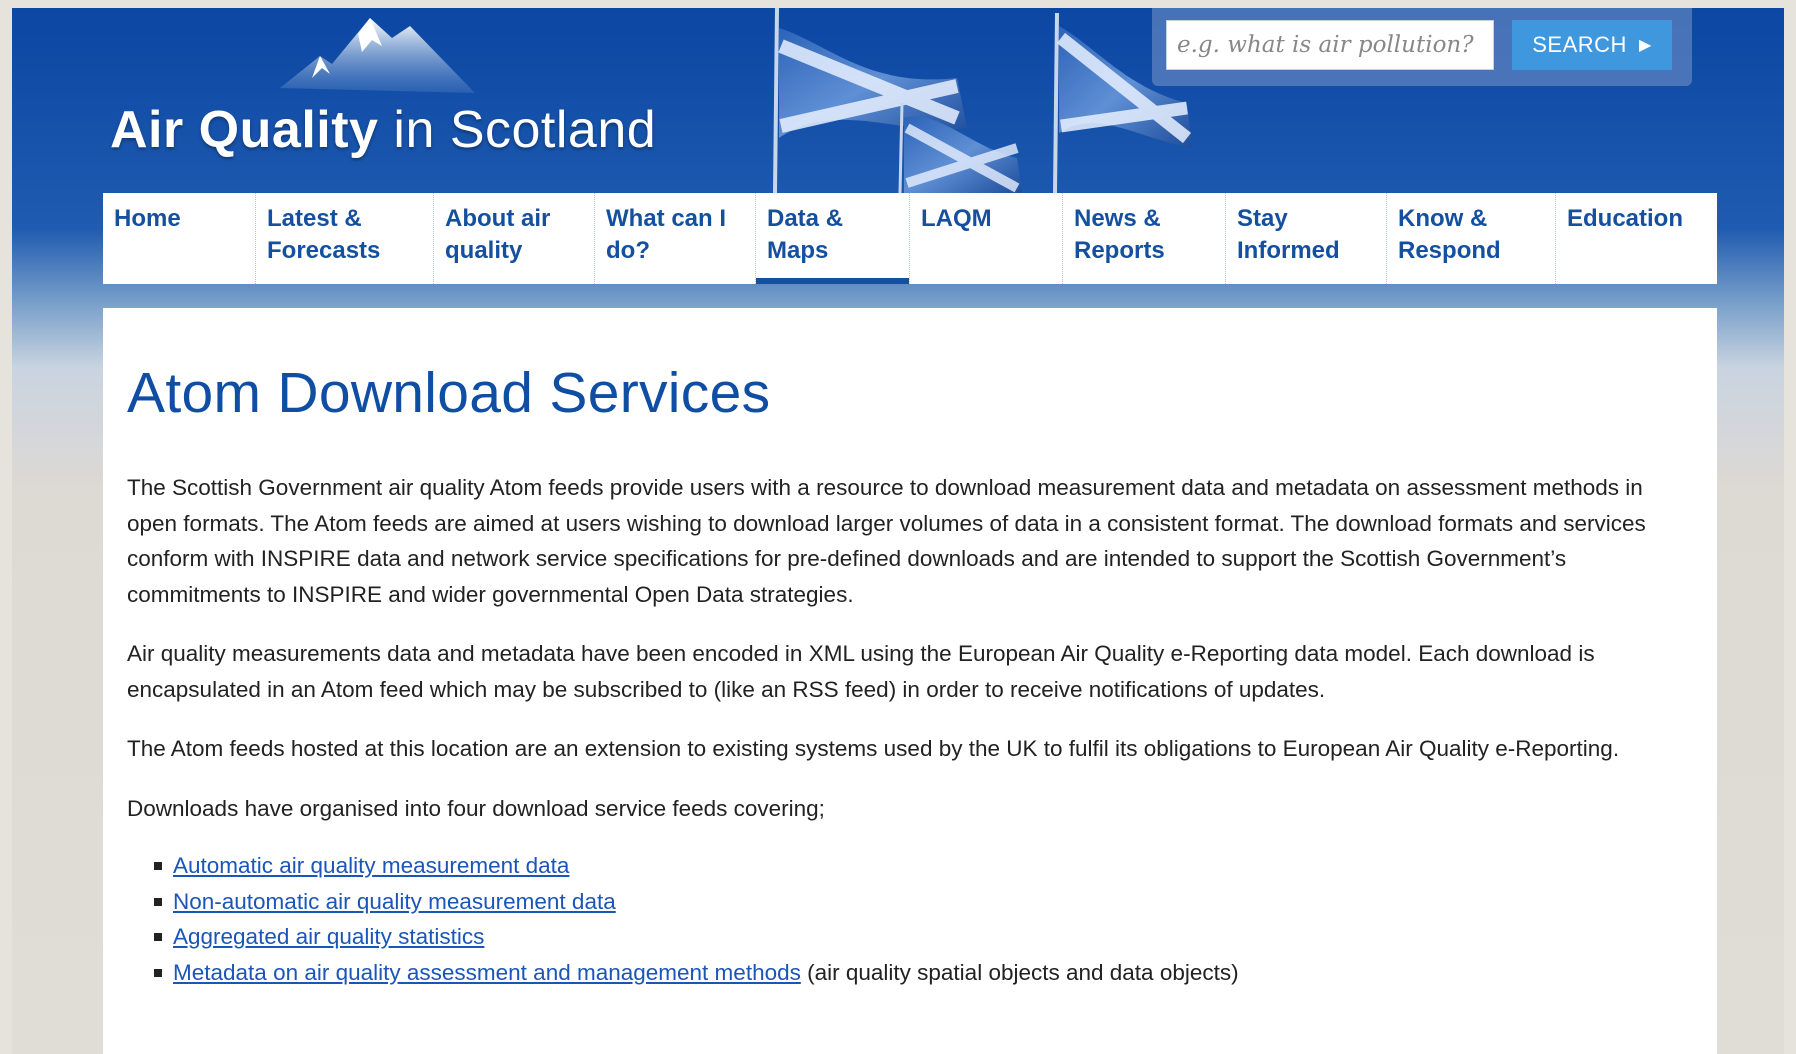 The width and height of the screenshot is (1796, 1054). Describe the element at coordinates (1579, 44) in the screenshot. I see `search-button-label: SEARCH` at that location.